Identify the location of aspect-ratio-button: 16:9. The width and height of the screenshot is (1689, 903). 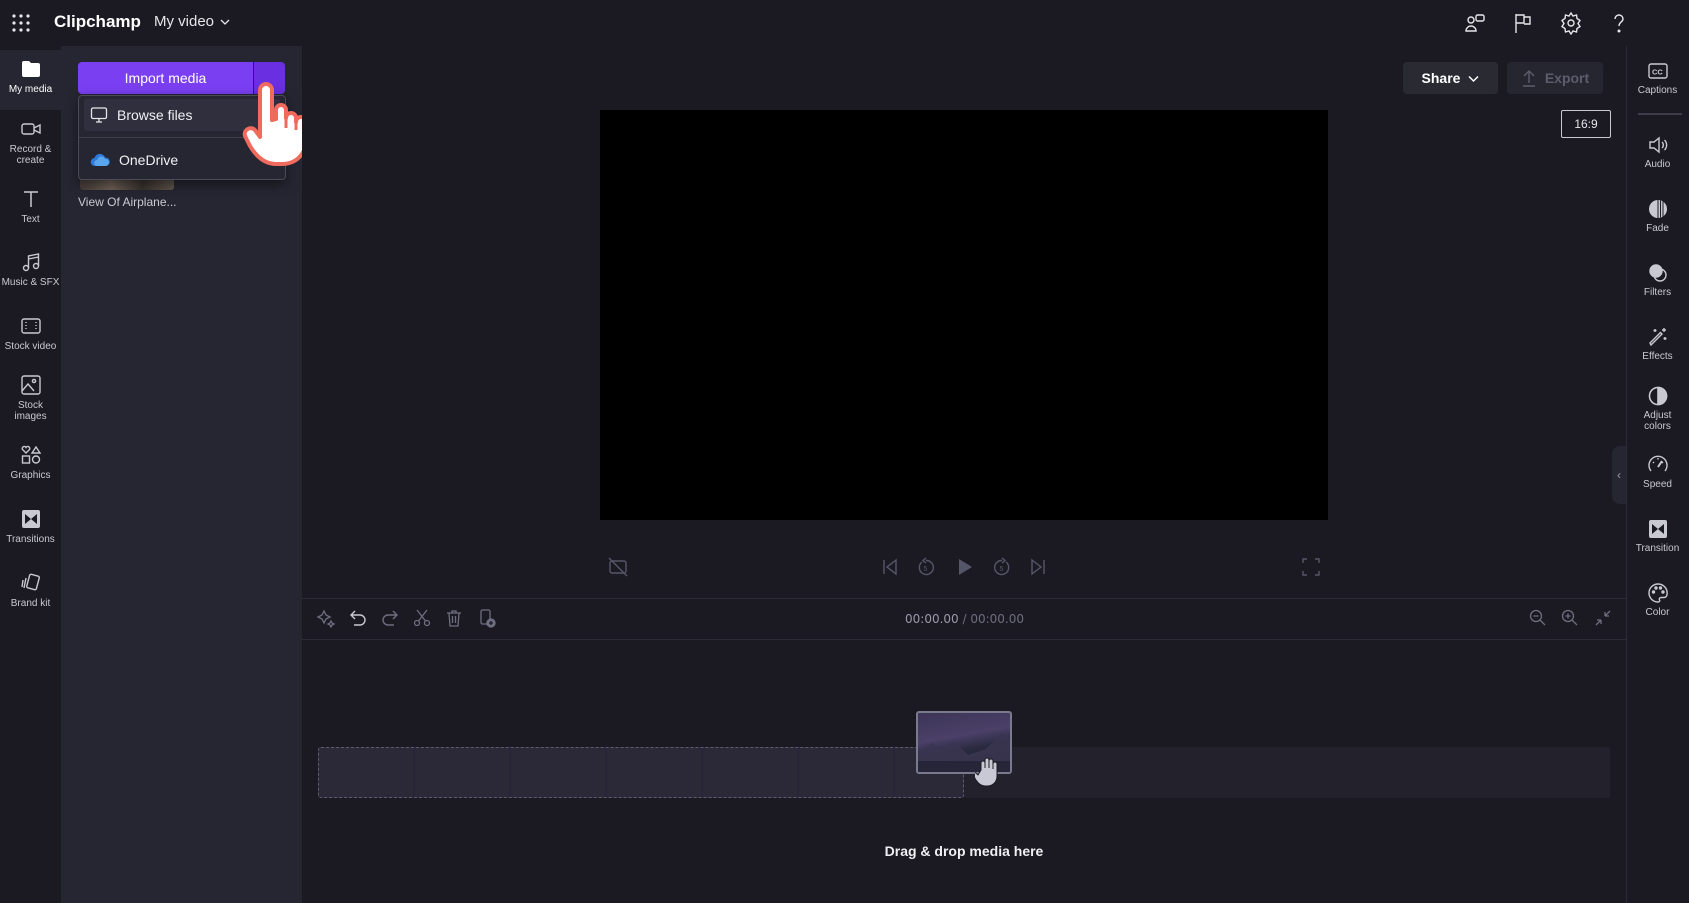
(1586, 124).